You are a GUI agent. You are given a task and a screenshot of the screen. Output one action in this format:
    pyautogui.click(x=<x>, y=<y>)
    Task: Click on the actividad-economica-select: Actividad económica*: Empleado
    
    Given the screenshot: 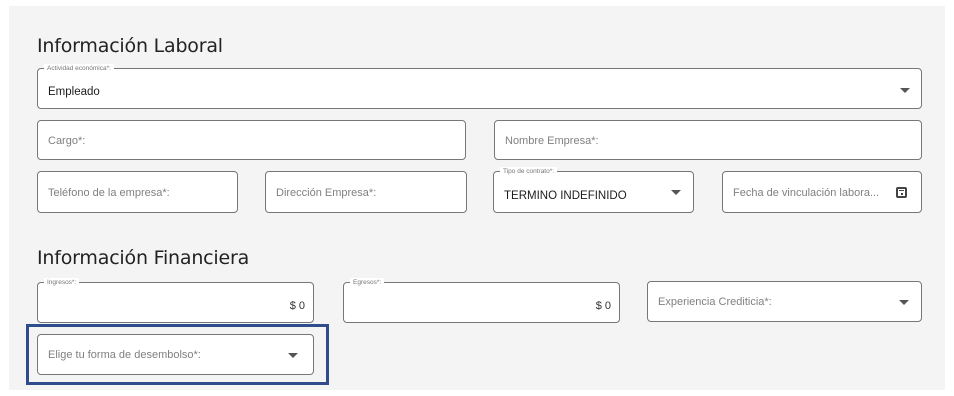 What is the action you would take?
    pyautogui.click(x=479, y=86)
    